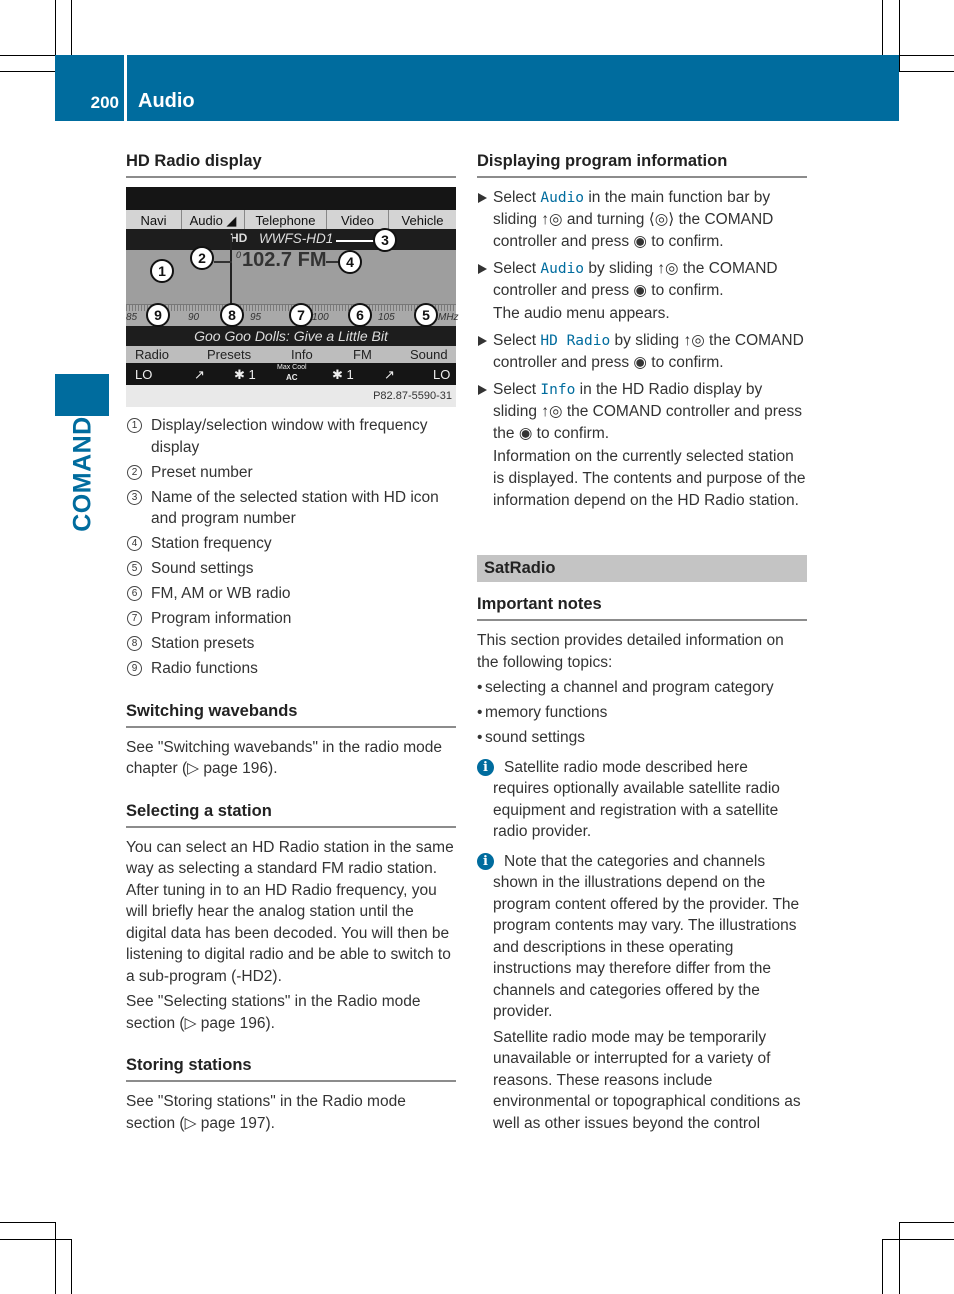 The image size is (954, 1294). I want to click on temp-left: LO, so click(144, 374).